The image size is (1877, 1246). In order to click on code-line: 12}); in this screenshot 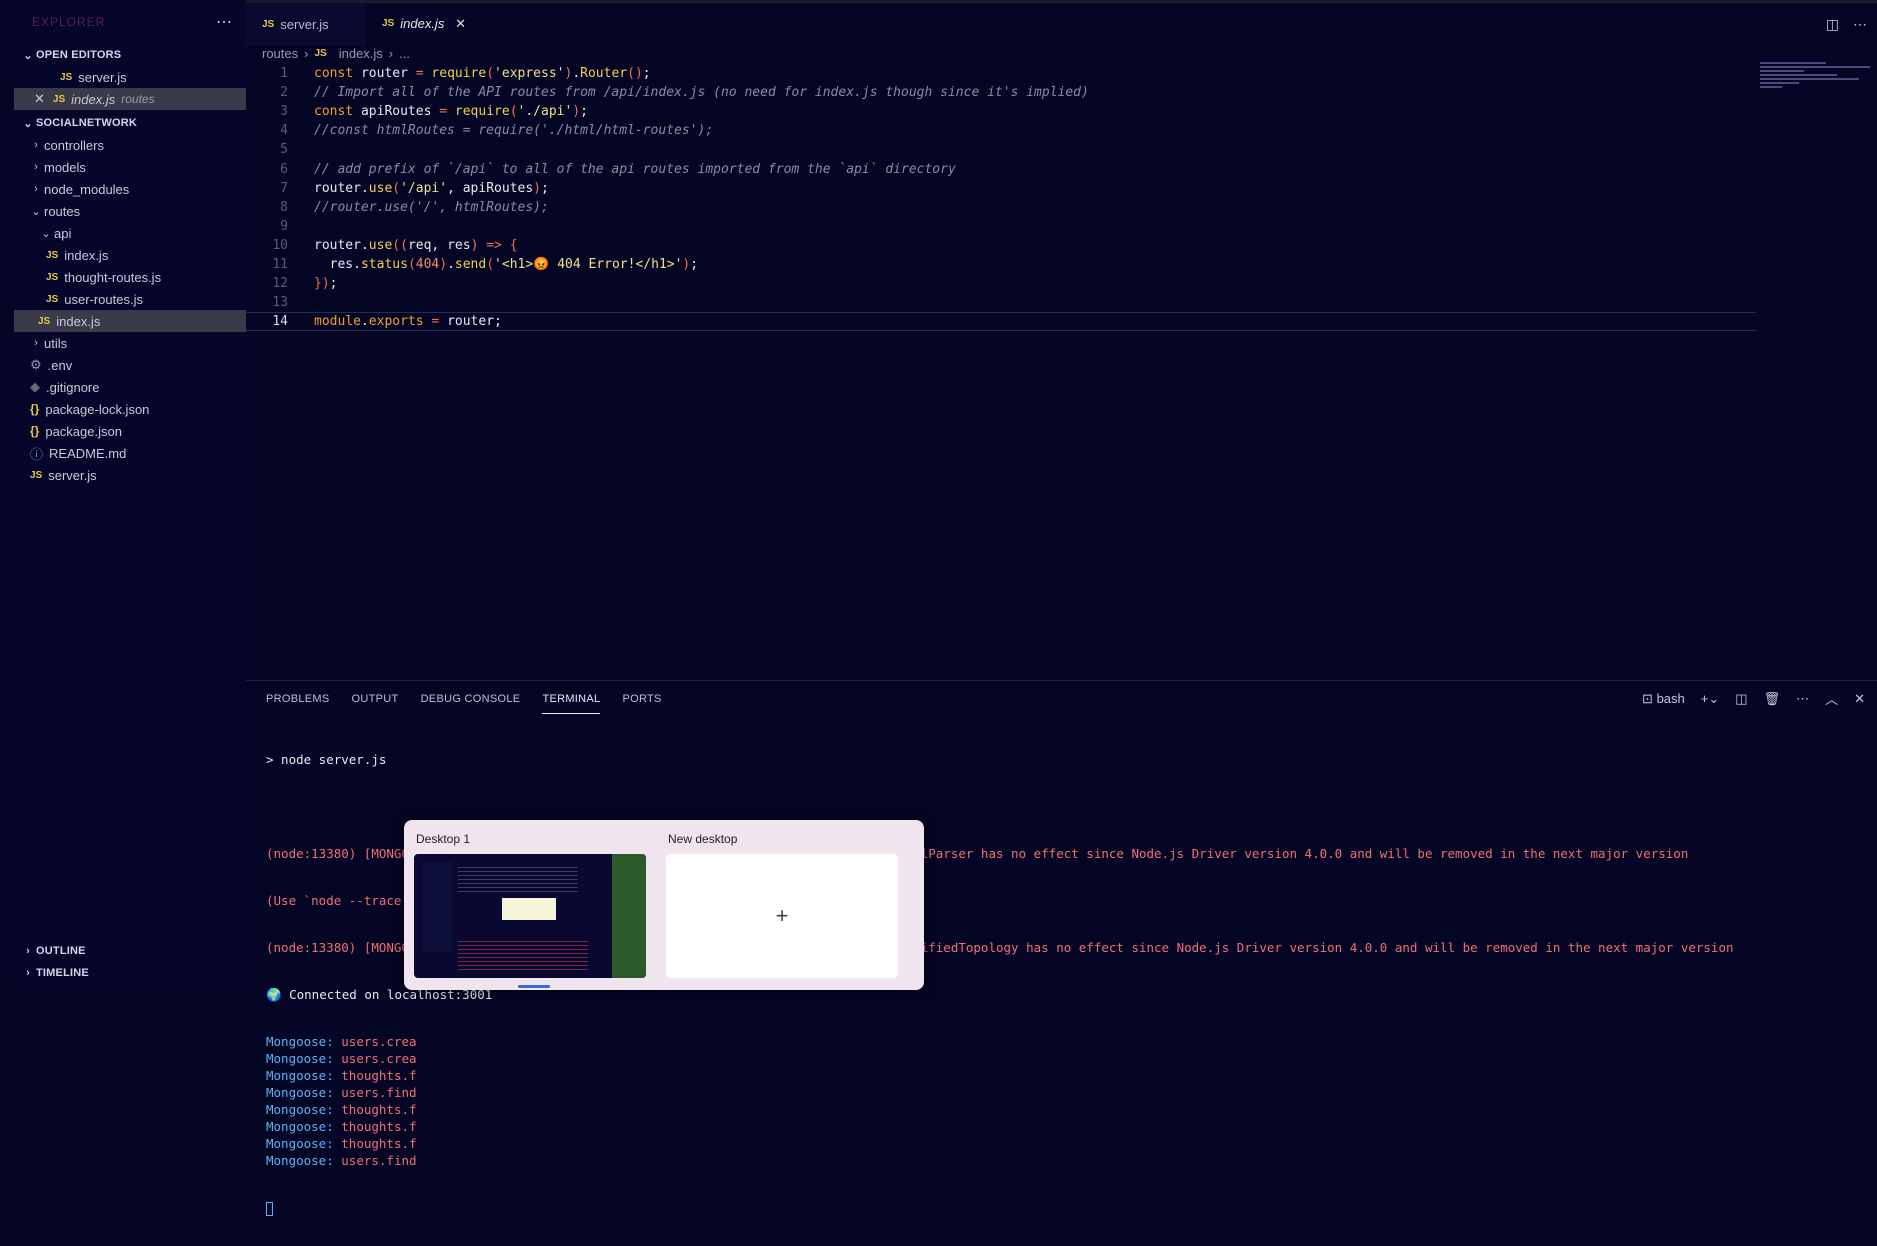, I will do `click(1001, 283)`.